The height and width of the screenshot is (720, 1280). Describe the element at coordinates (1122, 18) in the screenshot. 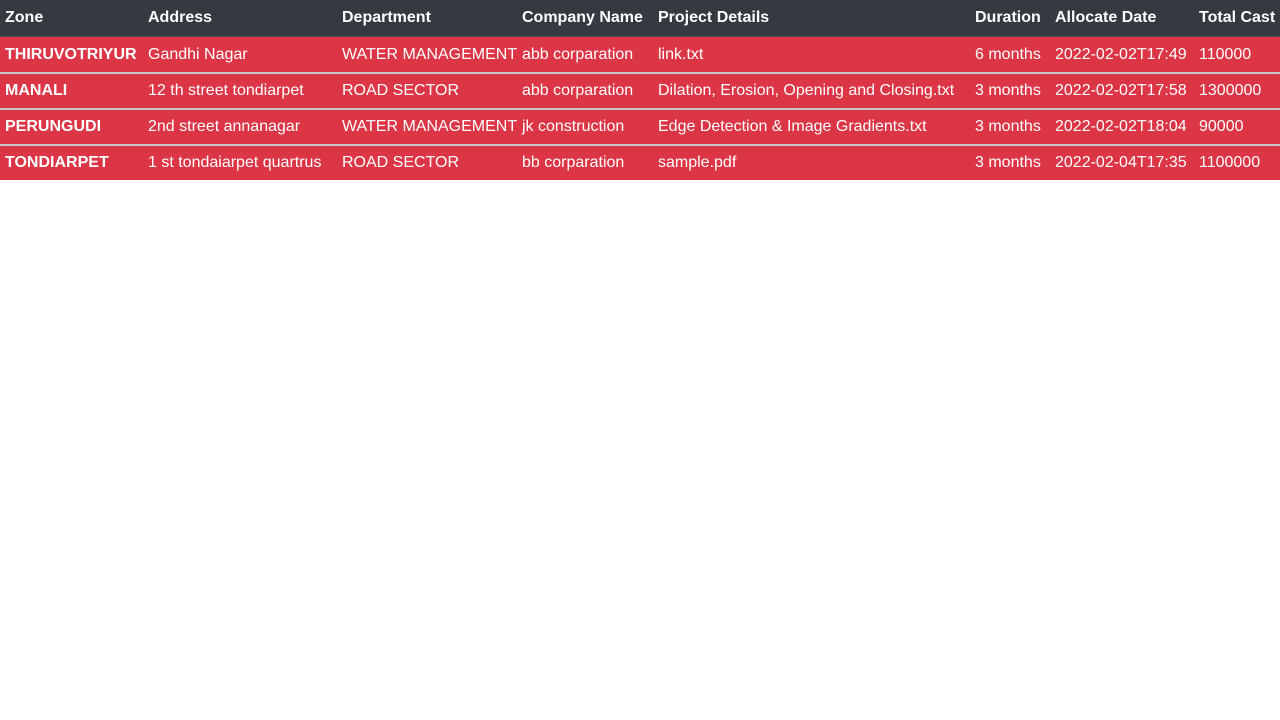

I see `header-allocate-date: Allocate Date` at that location.